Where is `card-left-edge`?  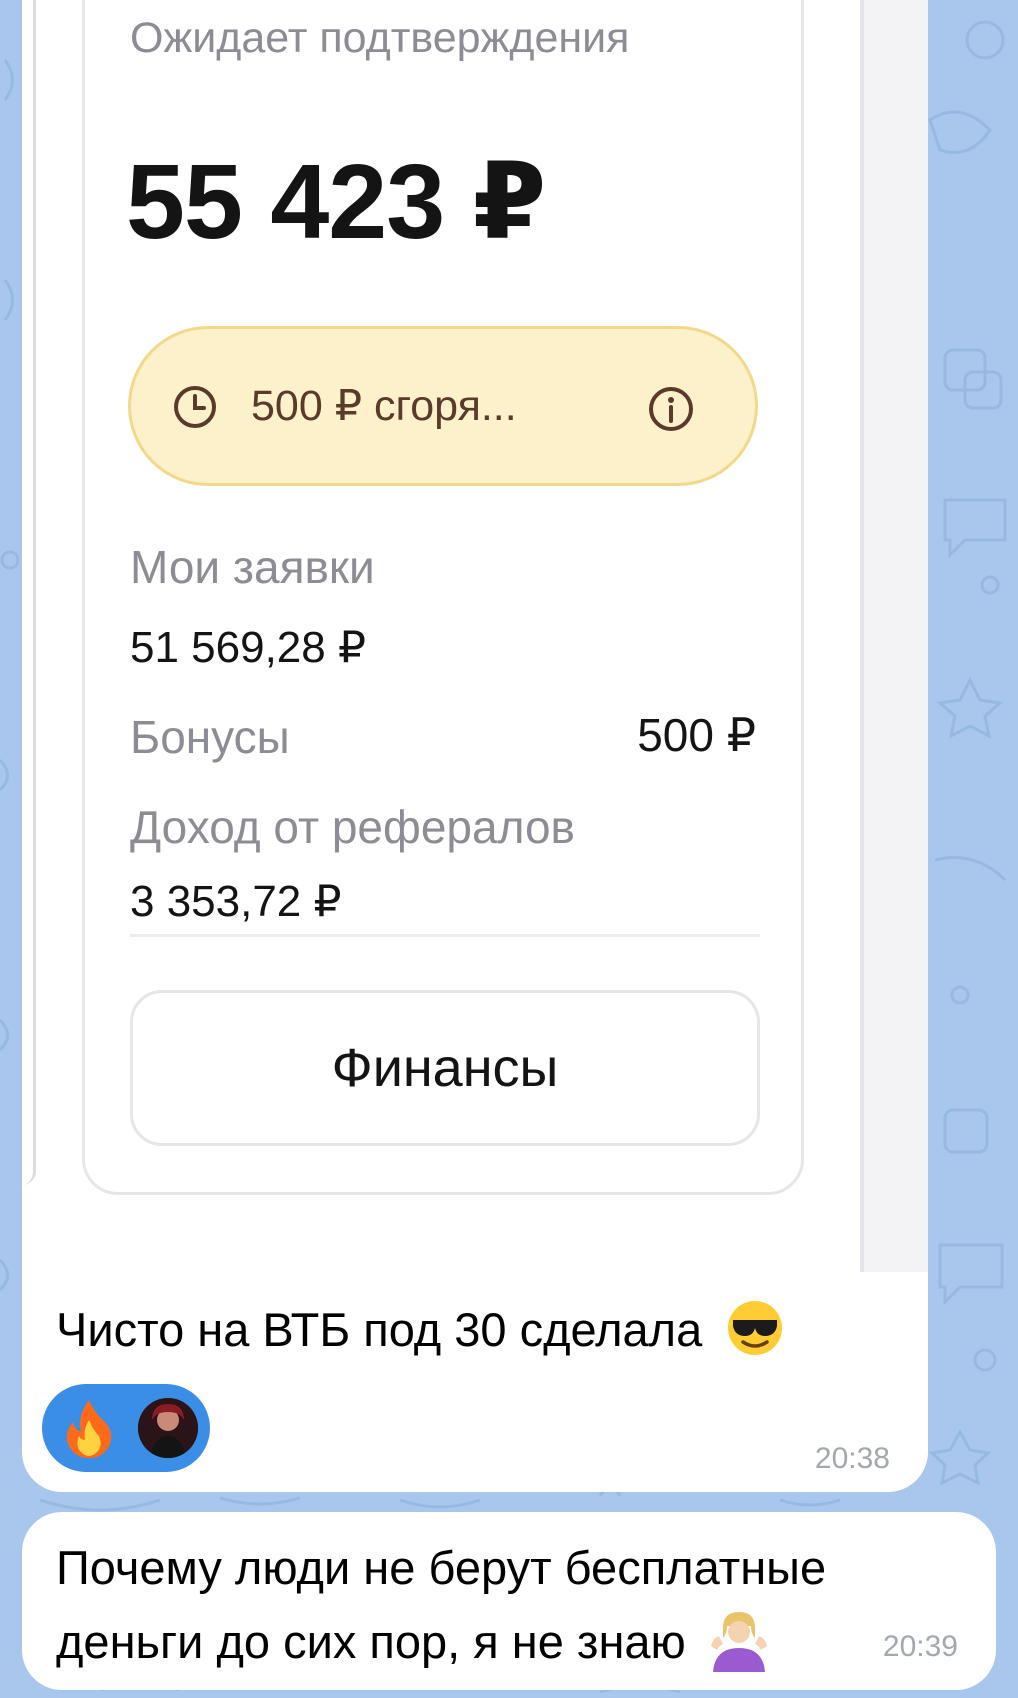 card-left-edge is located at coordinates (29, 592).